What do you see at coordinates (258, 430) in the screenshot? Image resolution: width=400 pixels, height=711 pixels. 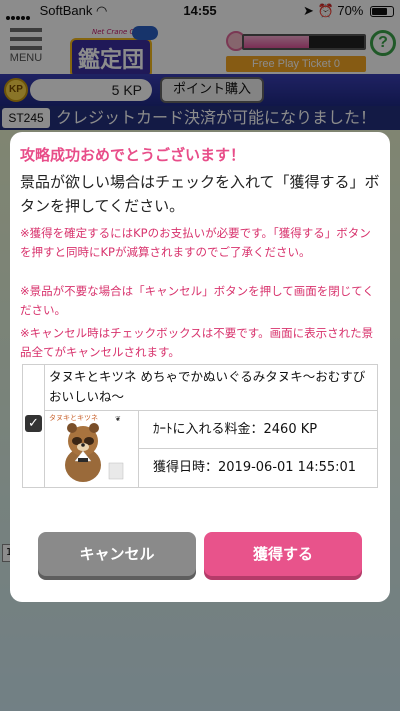 I see `prize-price: ｶｰﾄに入れる料金：2460 KP` at bounding box center [258, 430].